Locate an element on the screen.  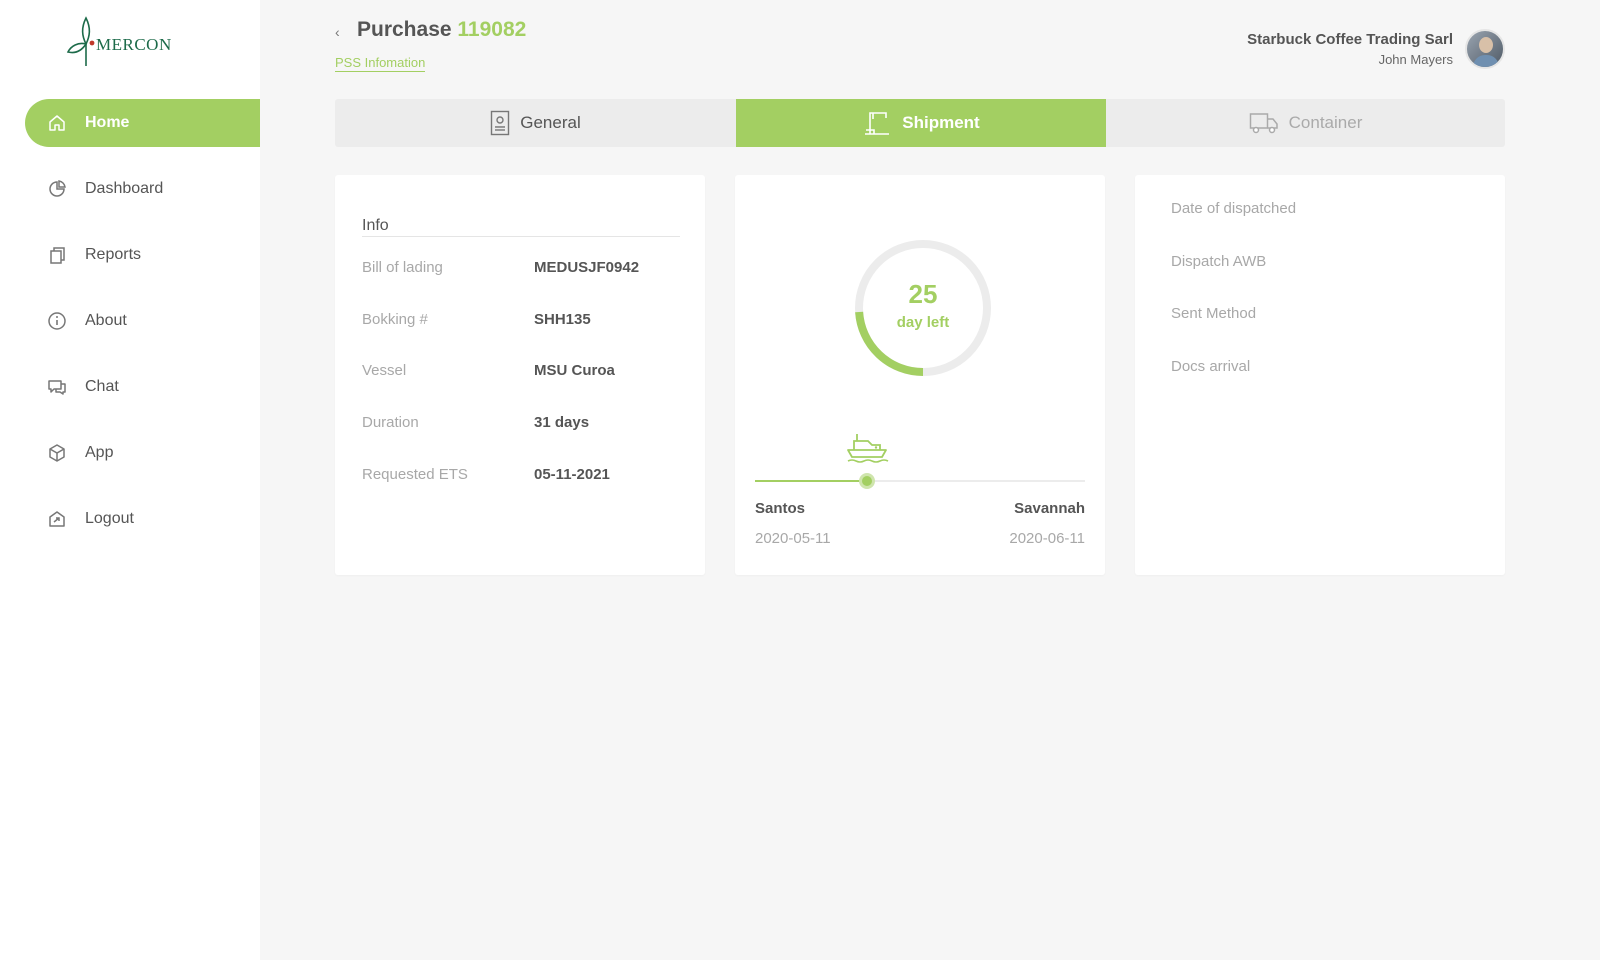
info-label: Requested ETS is located at coordinates (415, 474).